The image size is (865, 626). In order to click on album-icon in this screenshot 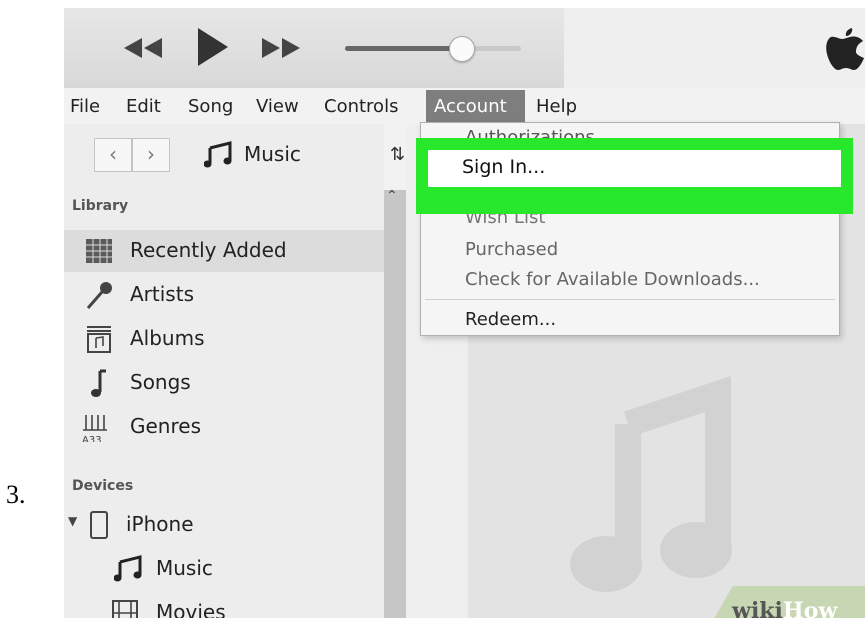, I will do `click(99, 339)`.